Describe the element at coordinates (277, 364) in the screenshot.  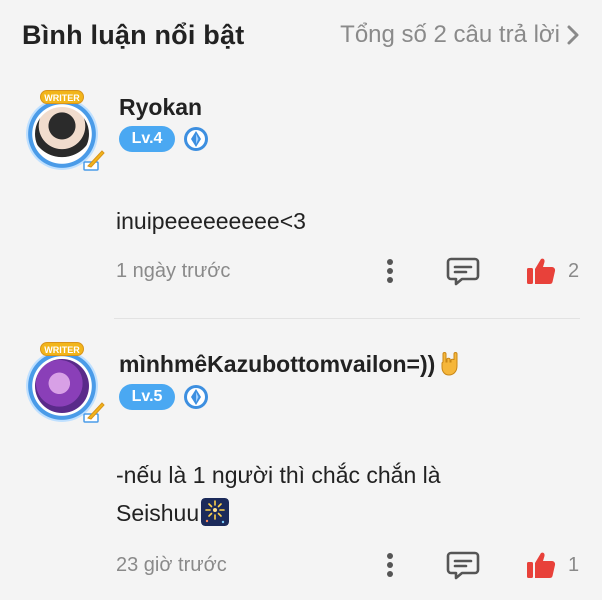
I see `username-text: mìnhmêKazubottomvailon=))` at that location.